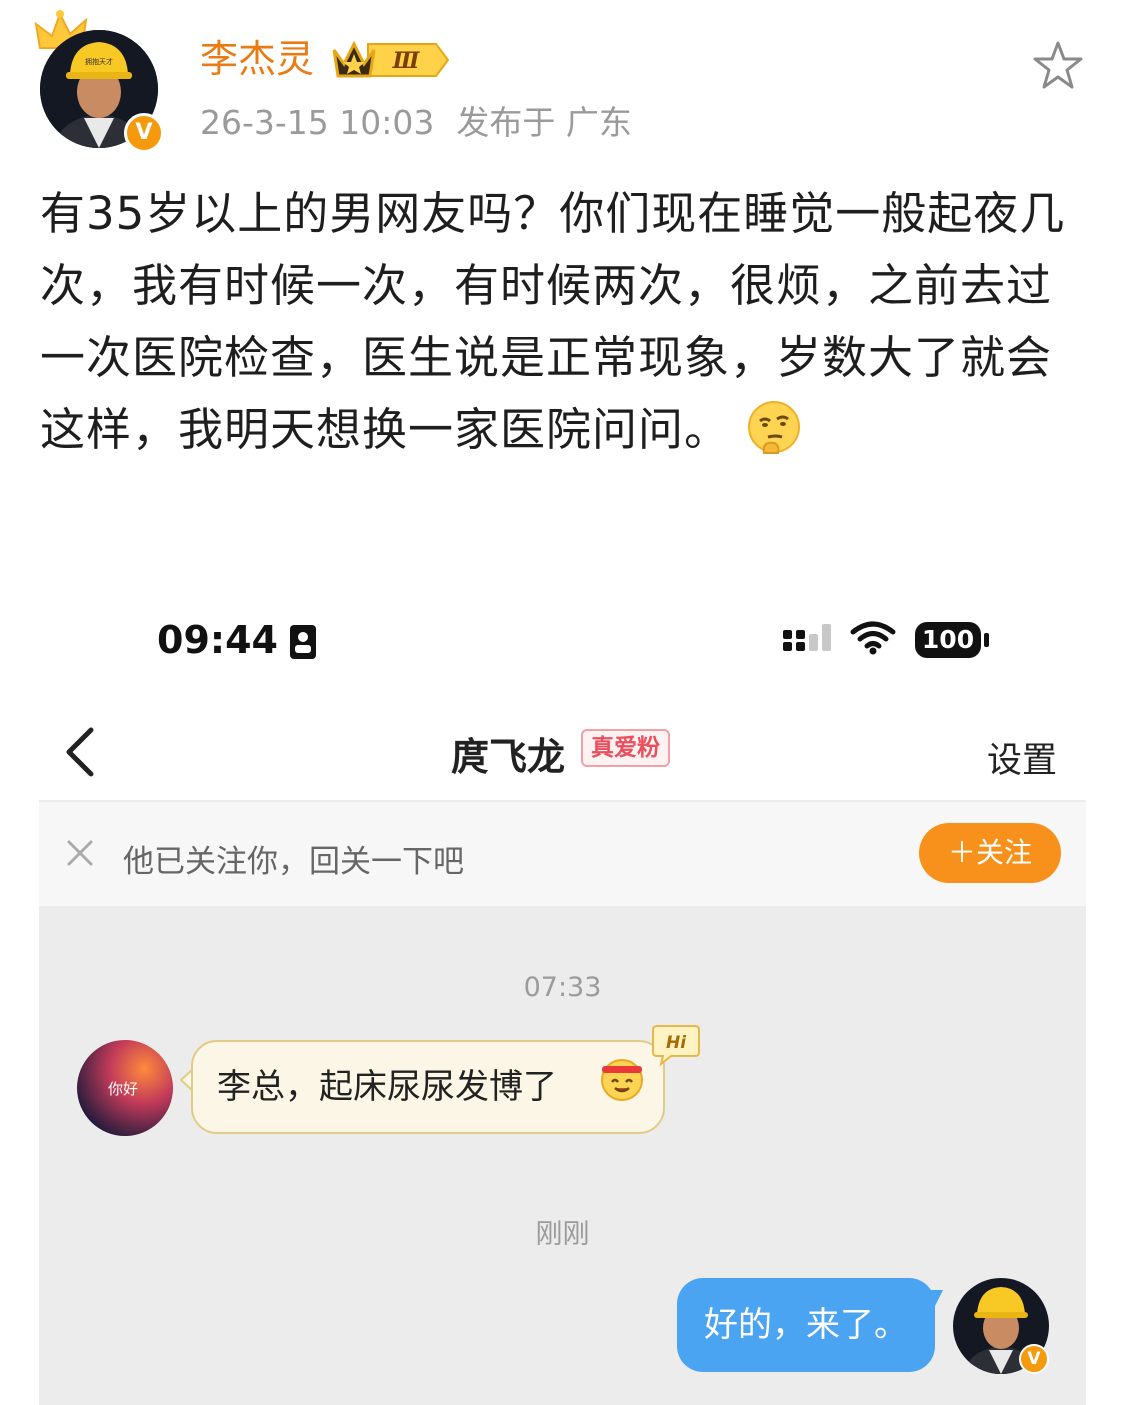 This screenshot has width=1125, height=1405. I want to click on abstract-gradient-avatar-icon: 你好, so click(125, 1088).